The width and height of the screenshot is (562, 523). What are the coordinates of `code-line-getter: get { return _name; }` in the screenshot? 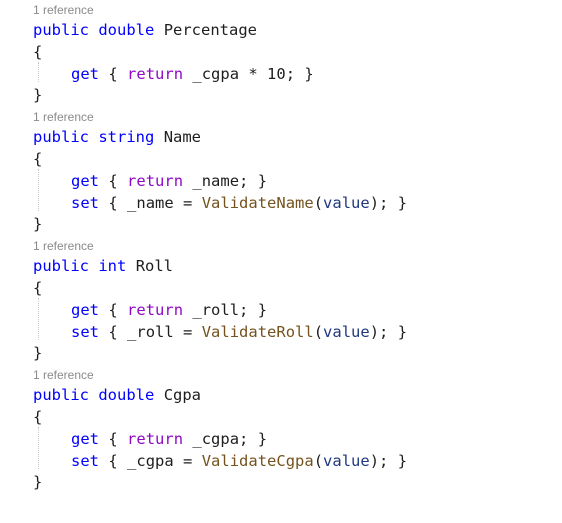 It's located at (169, 181).